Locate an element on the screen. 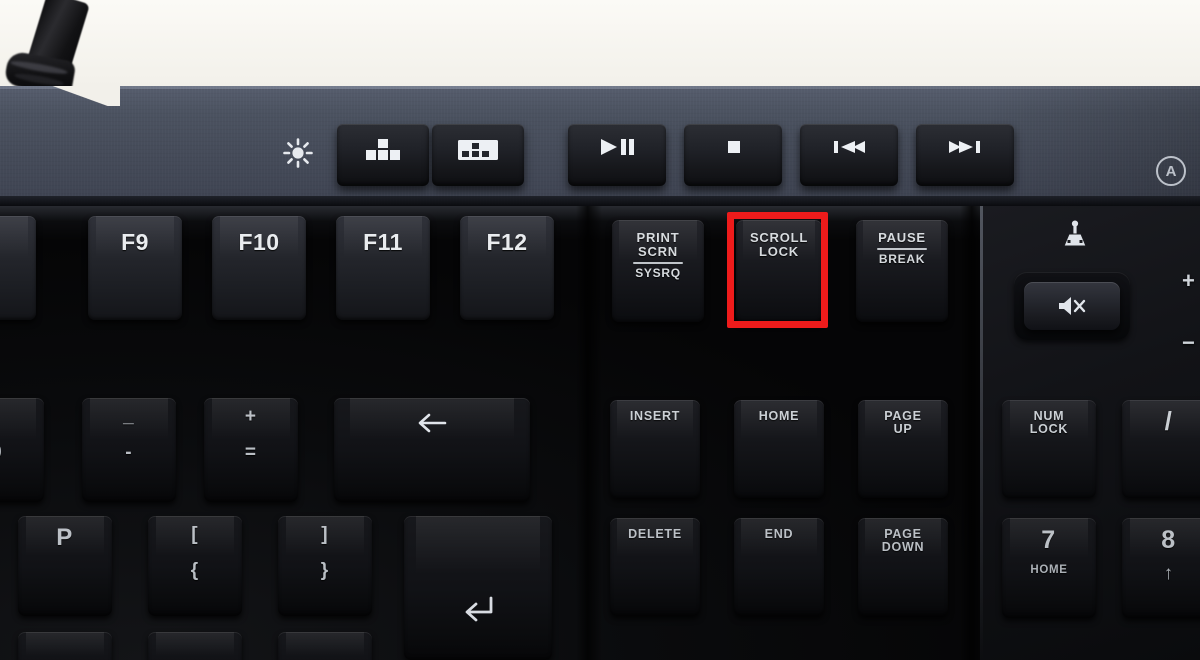 This screenshot has height=660, width=1200. p-key: P is located at coordinates (65, 566).